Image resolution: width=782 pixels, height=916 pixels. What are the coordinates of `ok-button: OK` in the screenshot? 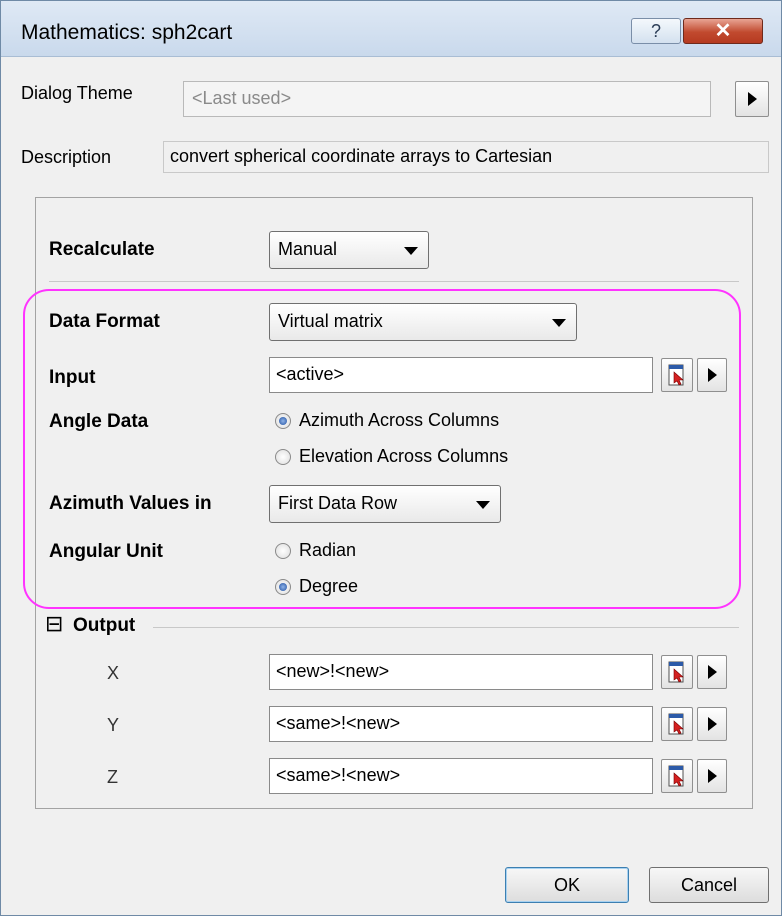 It's located at (567, 885).